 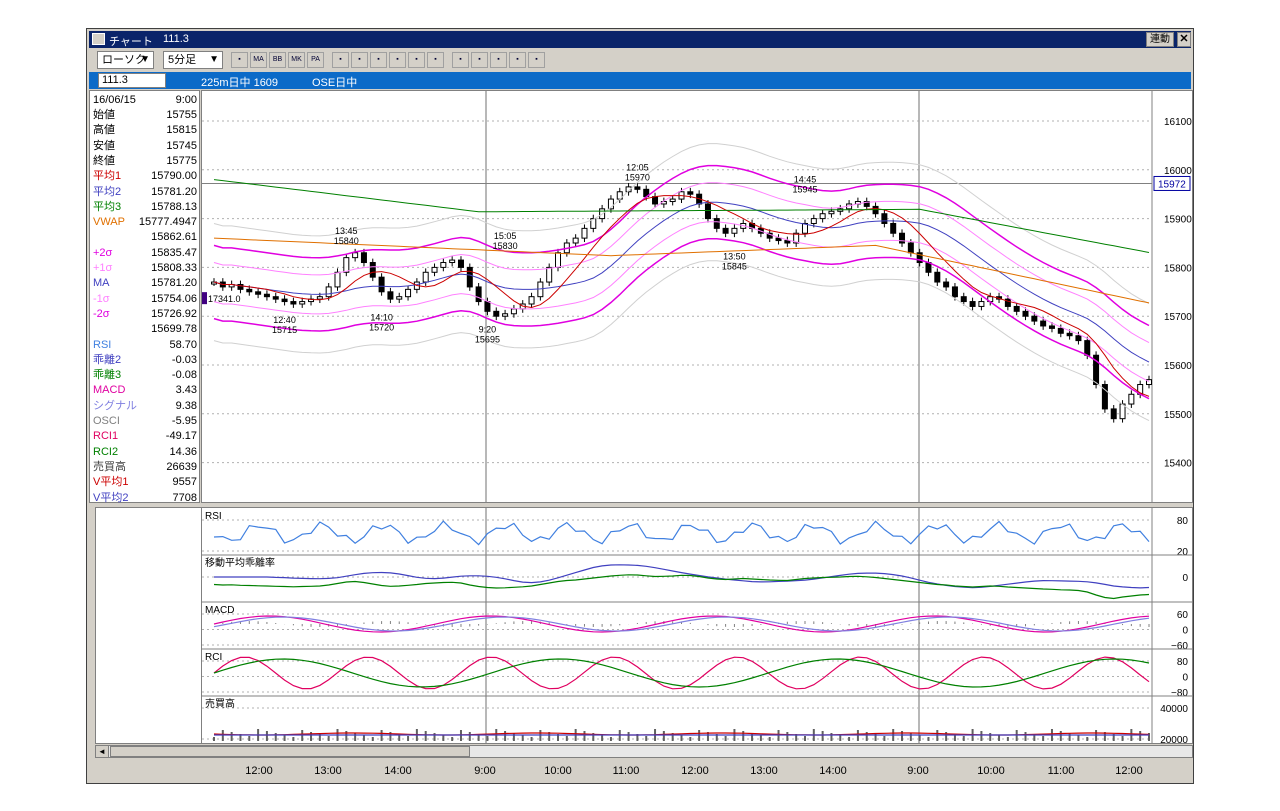 I want to click on data-row-label: 始値, so click(x=104, y=115).